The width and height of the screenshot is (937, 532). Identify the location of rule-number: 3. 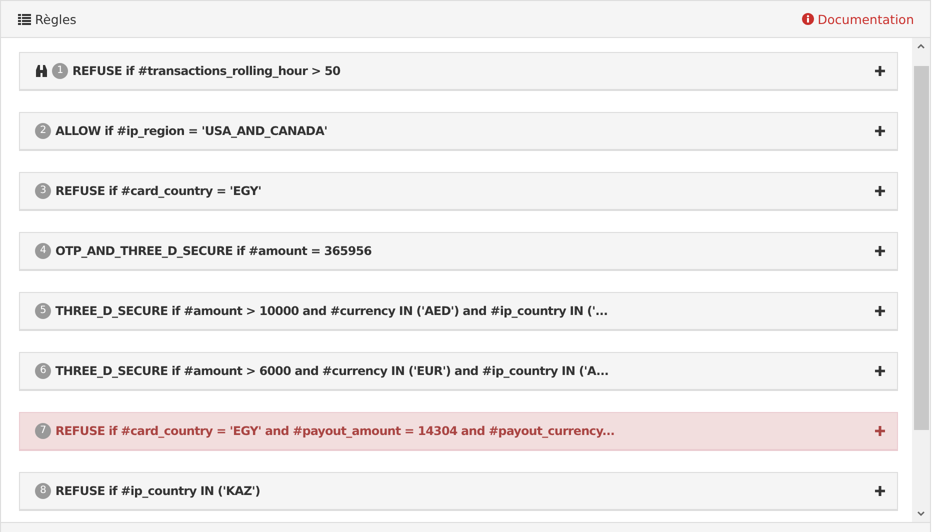
(43, 191).